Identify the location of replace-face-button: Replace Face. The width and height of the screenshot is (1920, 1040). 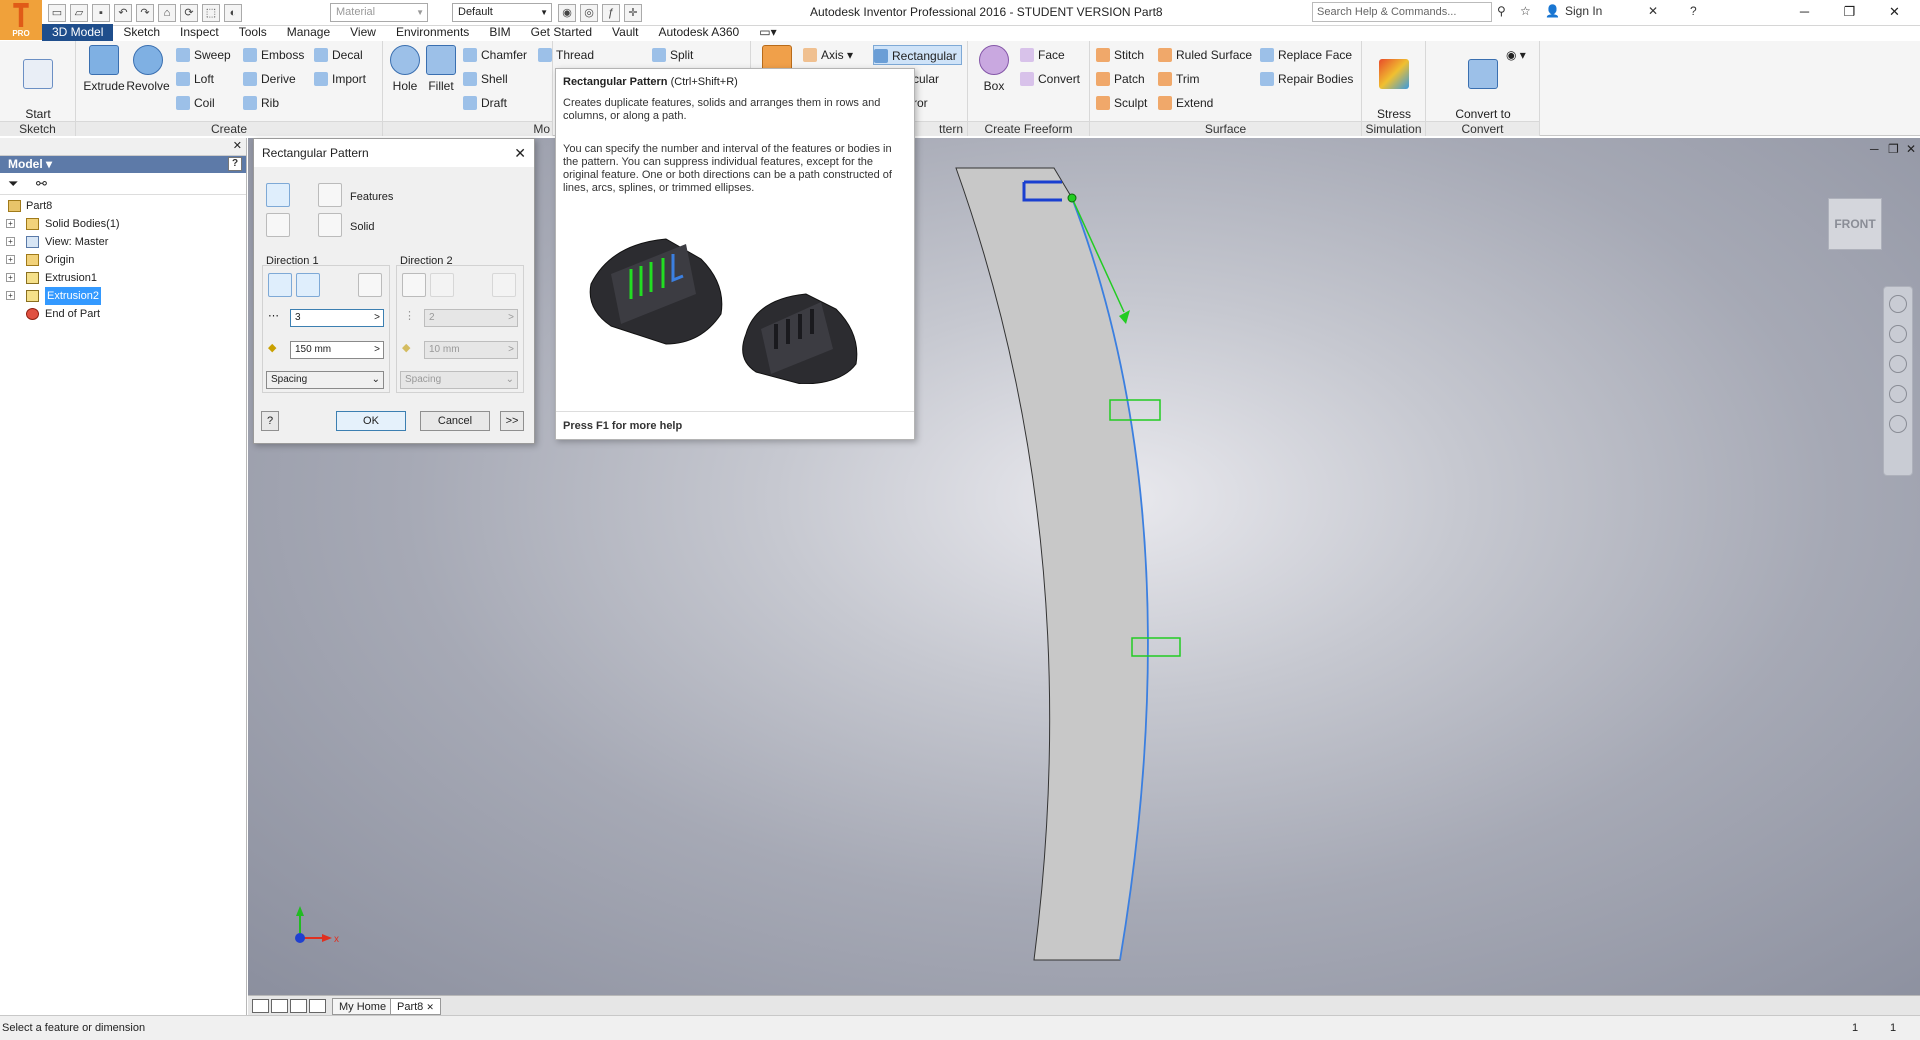
(1306, 55).